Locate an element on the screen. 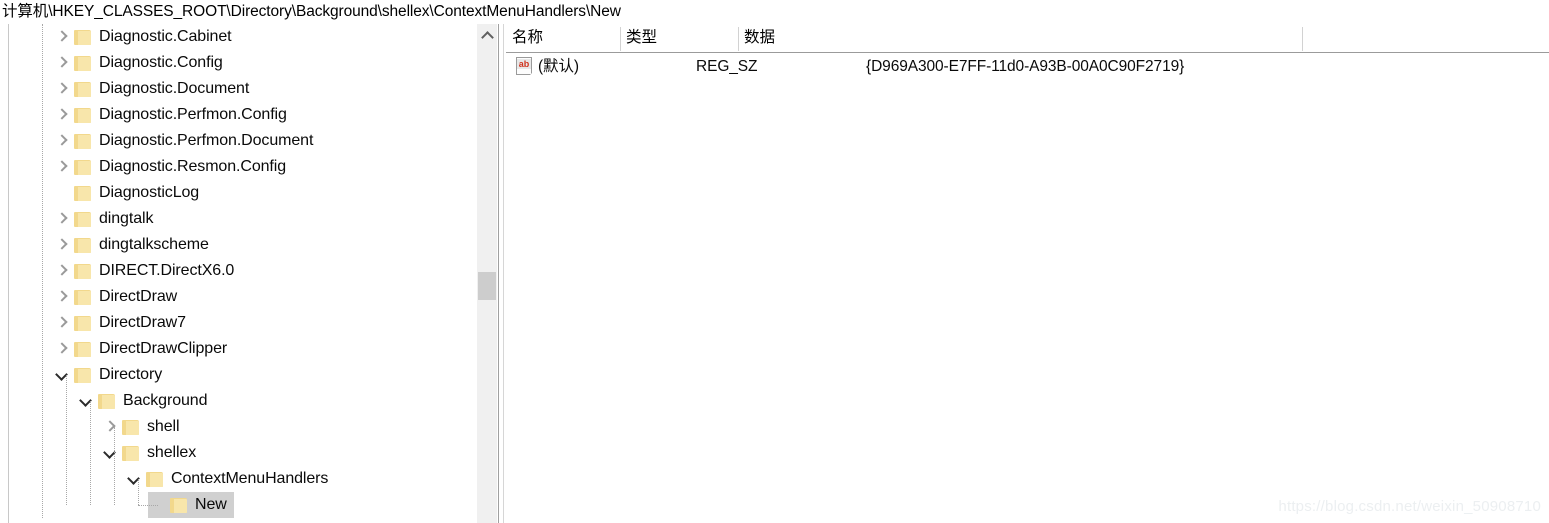  tree-item-content: Diagnostic.Perfmon.Config is located at coordinates (173, 115).